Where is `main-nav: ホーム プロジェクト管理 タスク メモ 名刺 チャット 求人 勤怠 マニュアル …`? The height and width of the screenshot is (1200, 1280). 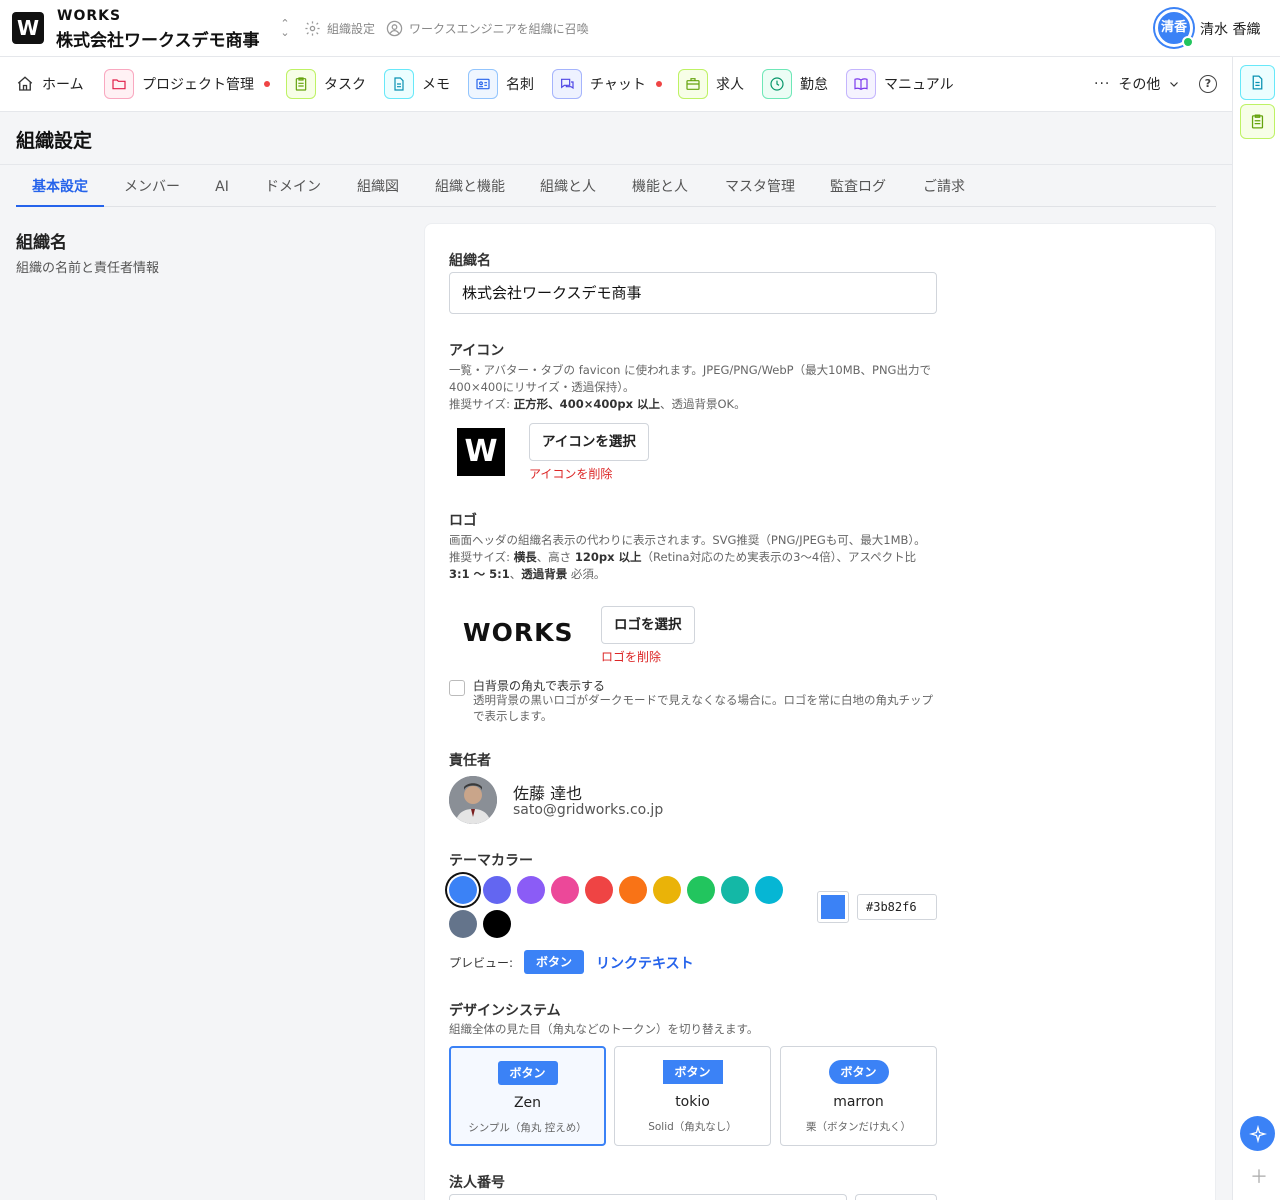 main-nav: ホーム プロジェクト管理 タスク メモ 名刺 チャット 求人 勤怠 マニュアル … is located at coordinates (616, 84).